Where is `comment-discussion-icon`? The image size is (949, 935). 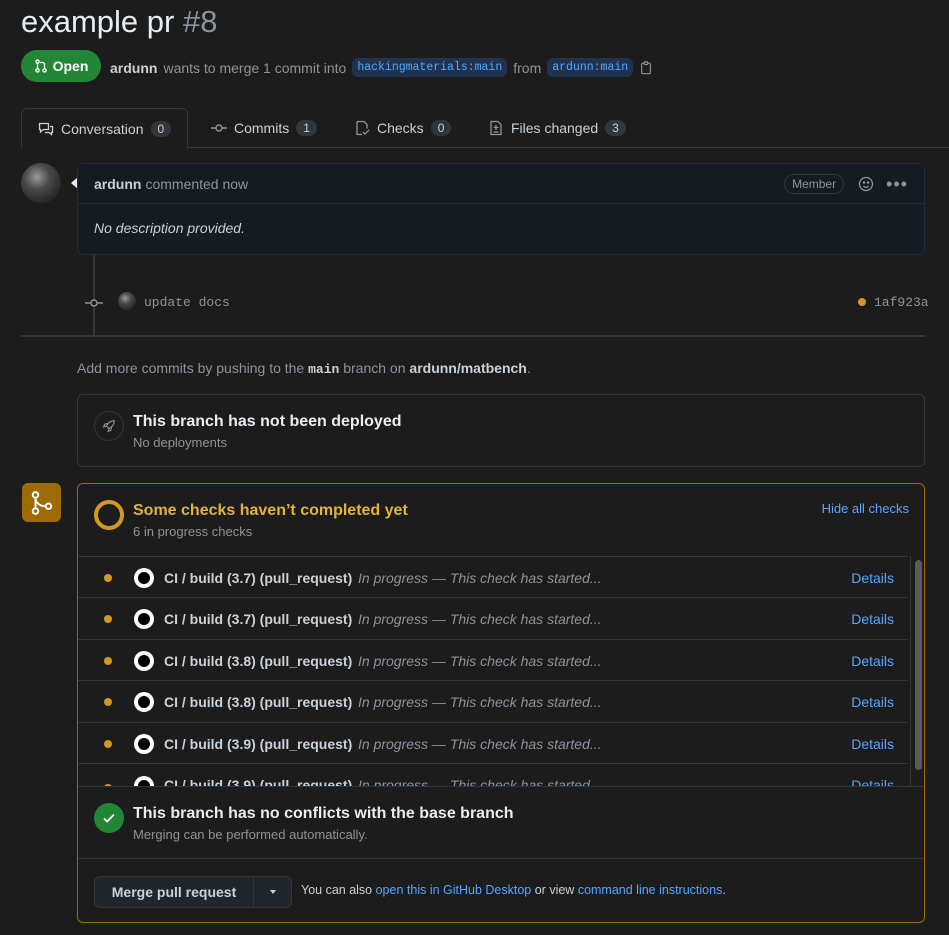 comment-discussion-icon is located at coordinates (46, 129).